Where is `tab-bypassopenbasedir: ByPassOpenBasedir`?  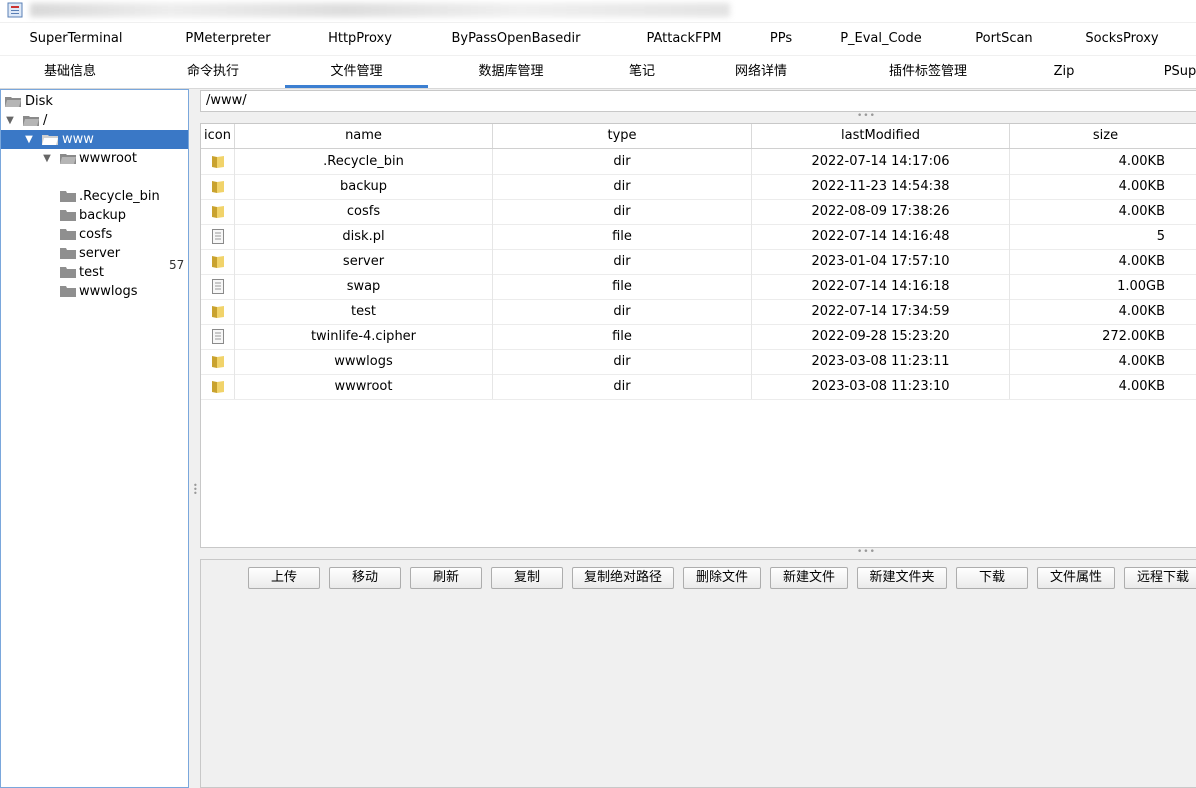
tab-bypassopenbasedir: ByPassOpenBasedir is located at coordinates (516, 39).